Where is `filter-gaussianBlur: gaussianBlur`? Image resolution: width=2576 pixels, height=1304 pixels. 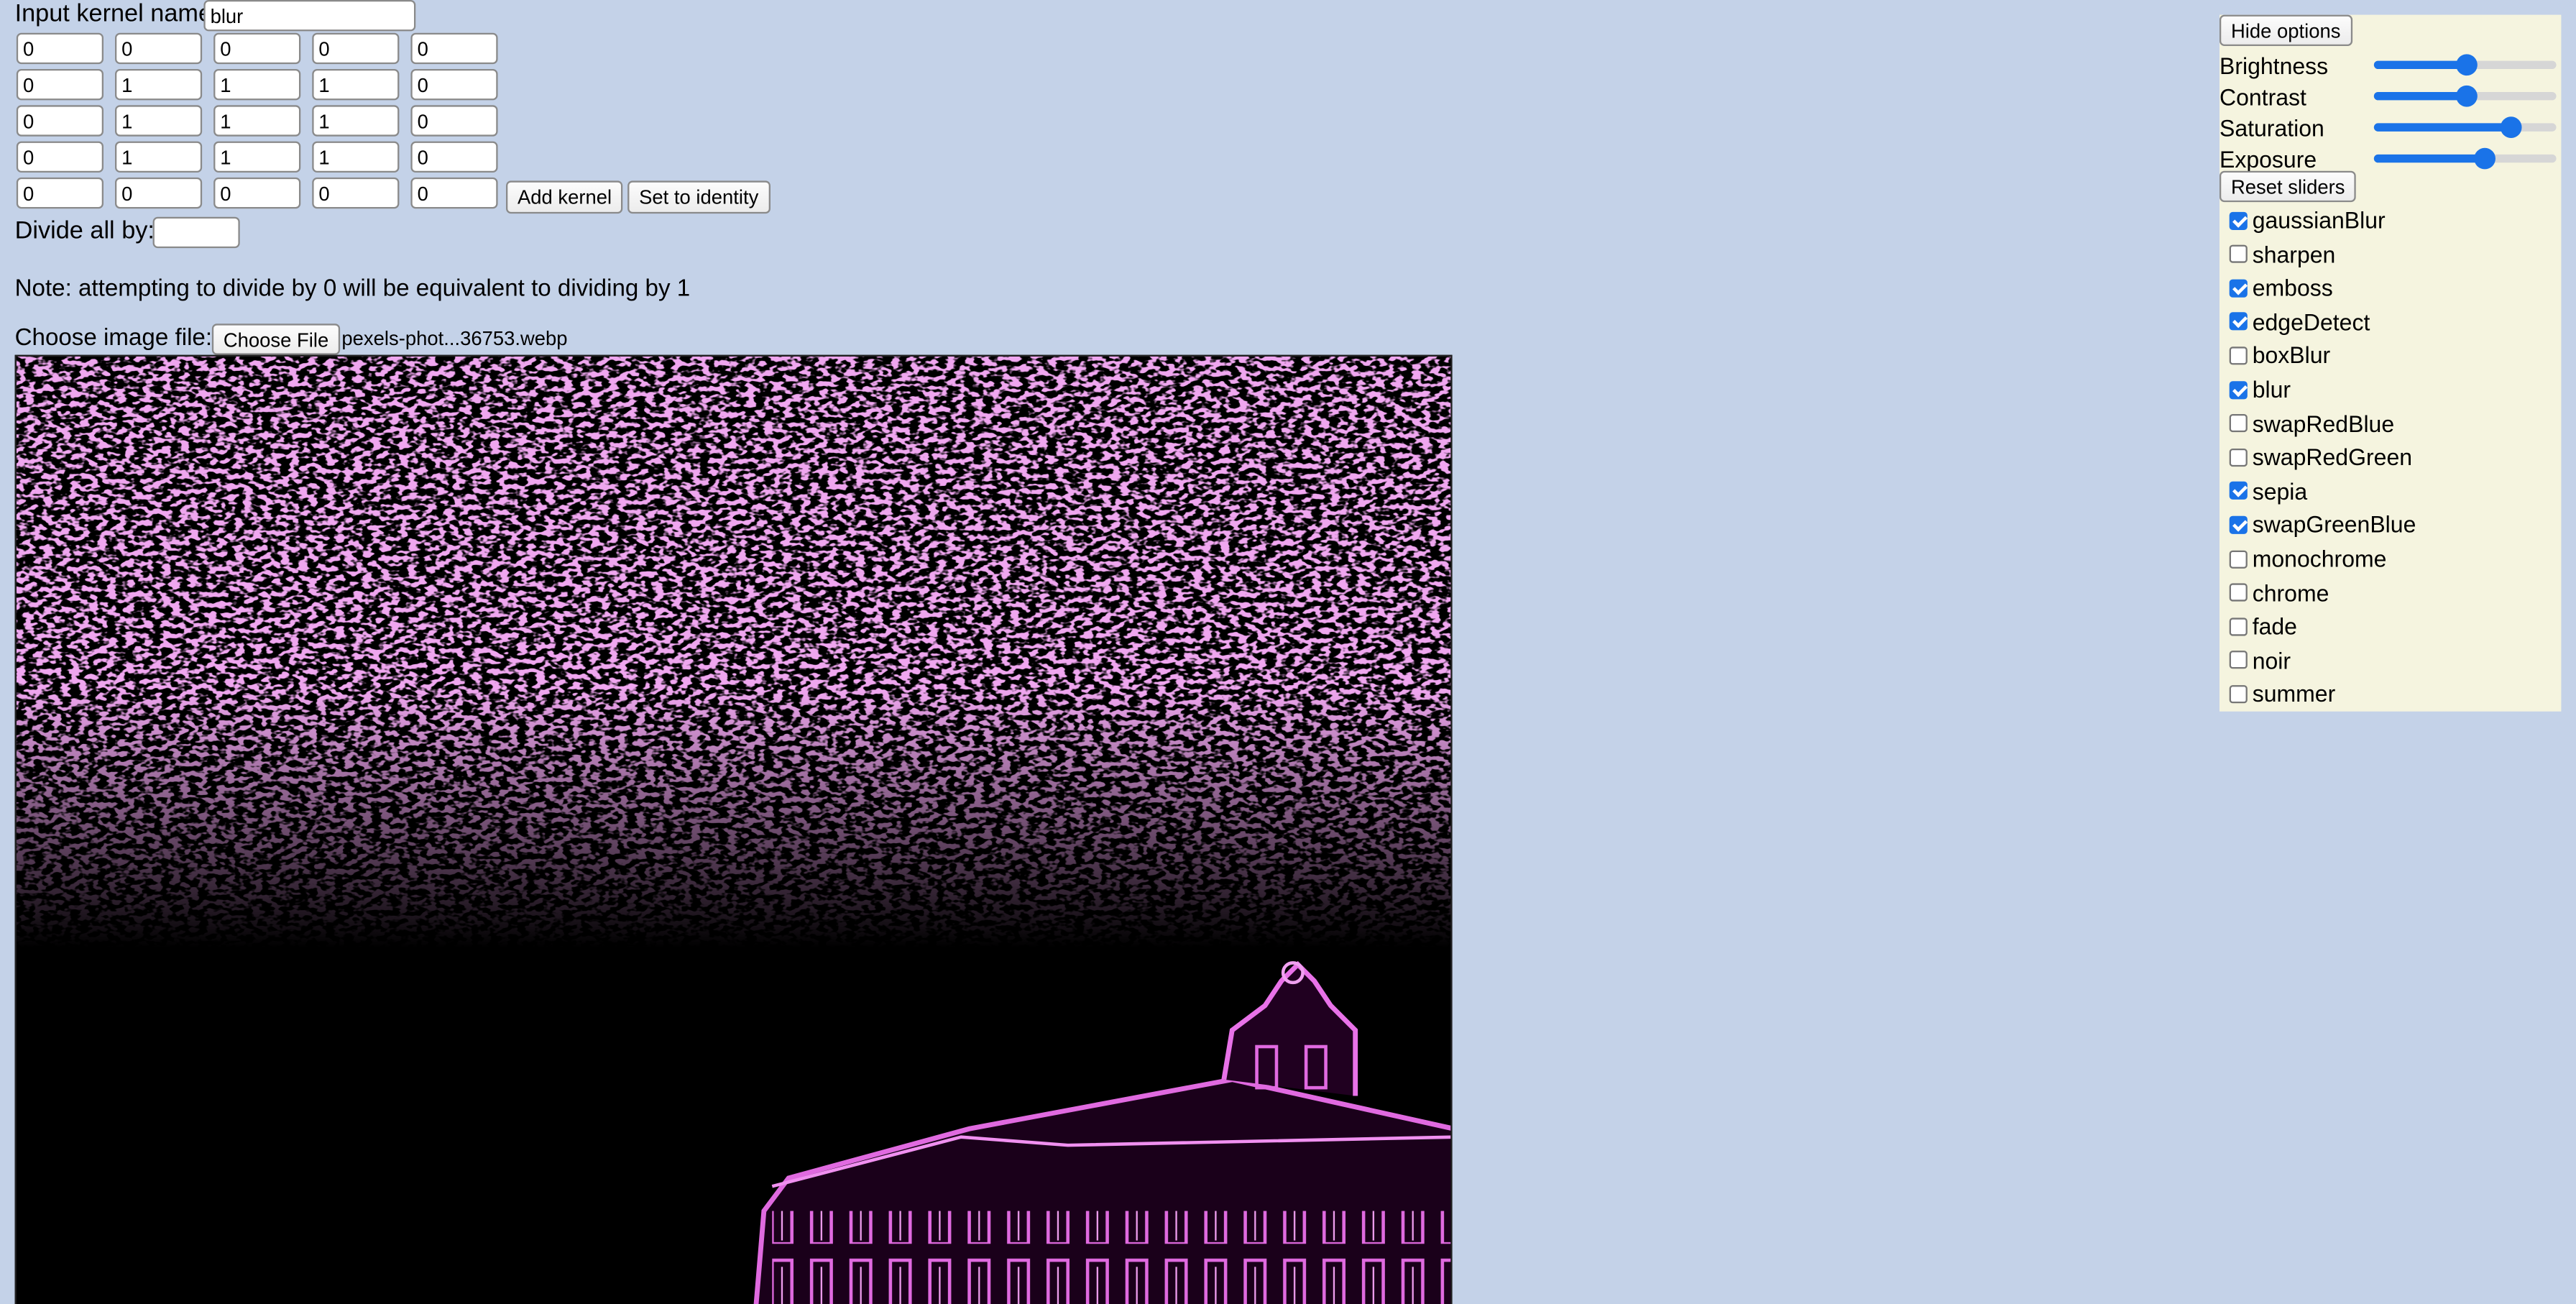
filter-gaussianBlur: gaussianBlur is located at coordinates (2307, 221).